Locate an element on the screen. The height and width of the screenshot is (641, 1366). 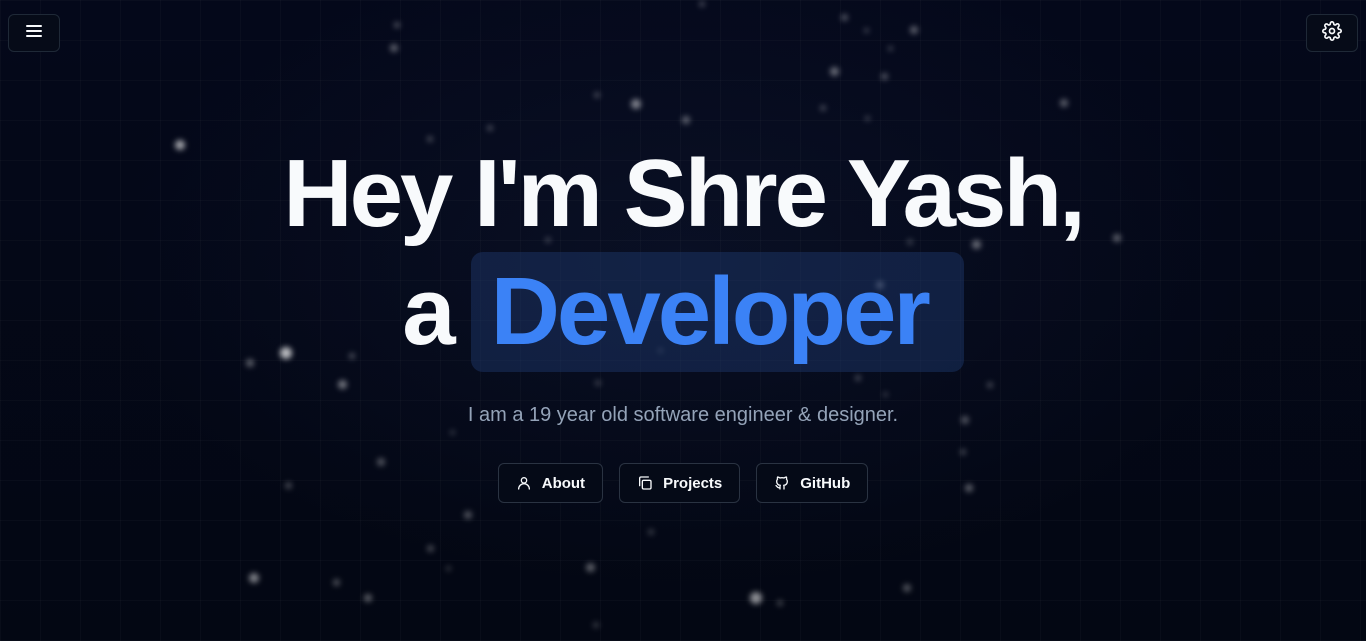
about-label: About is located at coordinates (563, 483).